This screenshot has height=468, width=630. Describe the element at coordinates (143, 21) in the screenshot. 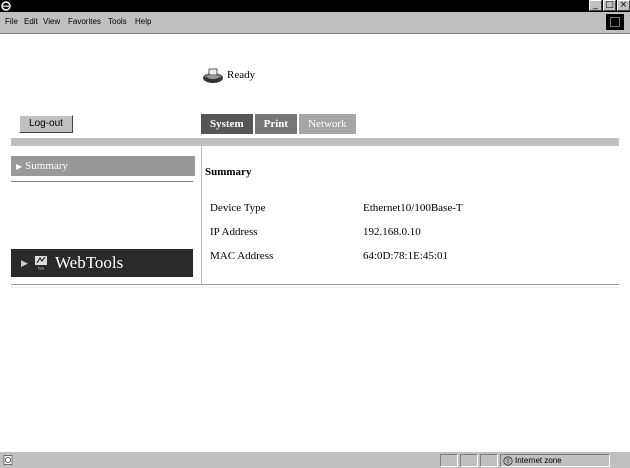

I see `menu-help: Help` at that location.